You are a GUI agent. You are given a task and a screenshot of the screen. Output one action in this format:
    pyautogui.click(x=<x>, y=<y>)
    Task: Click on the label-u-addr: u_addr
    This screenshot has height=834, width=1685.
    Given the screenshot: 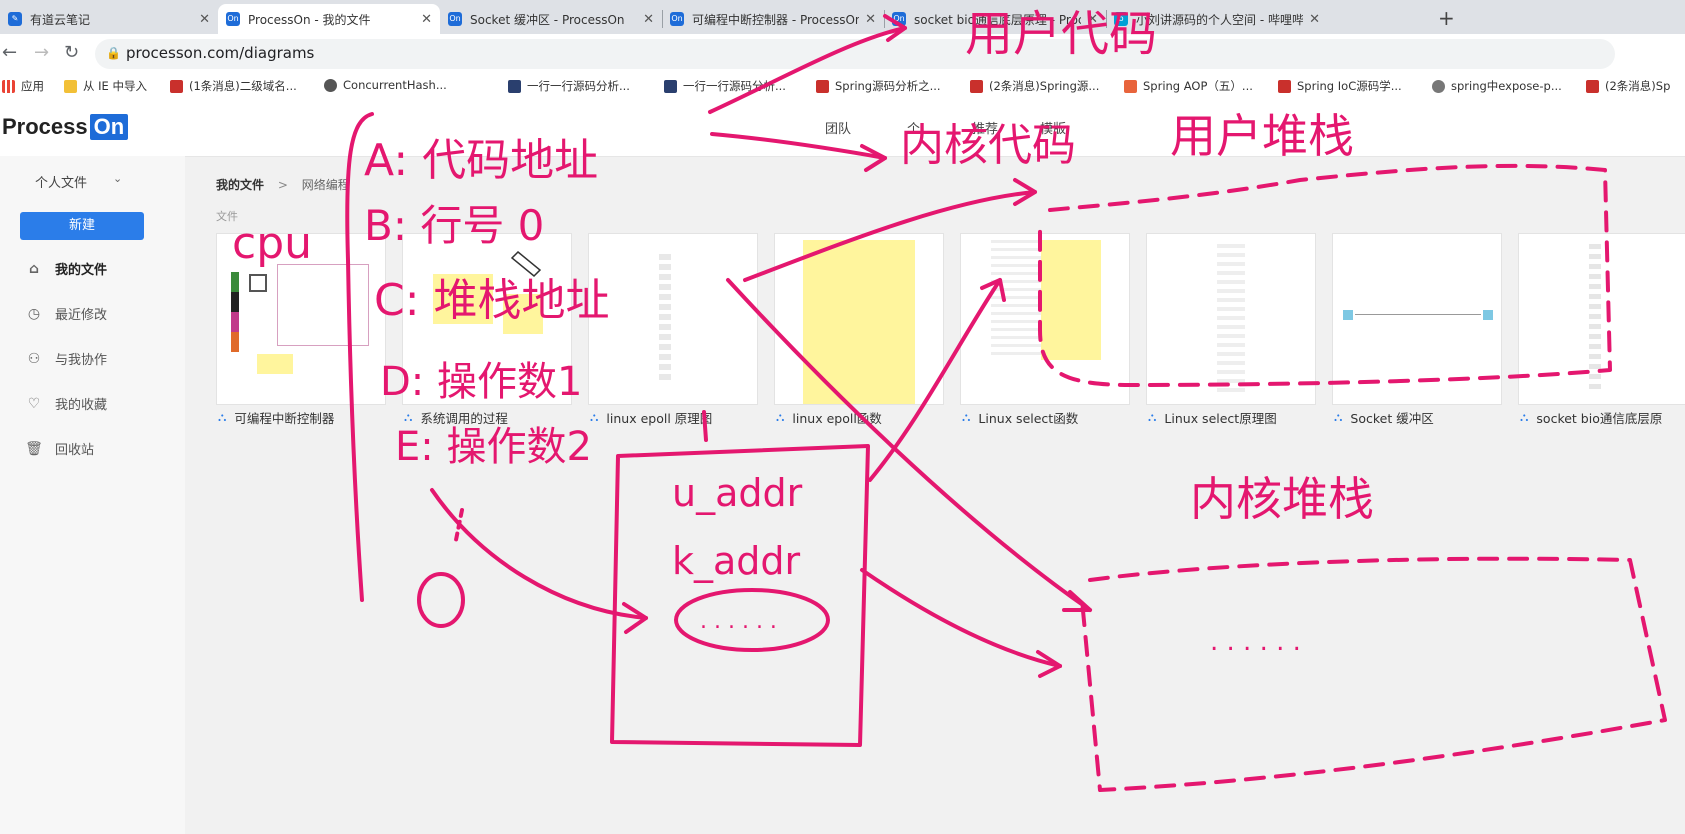 What is the action you would take?
    pyautogui.click(x=737, y=493)
    